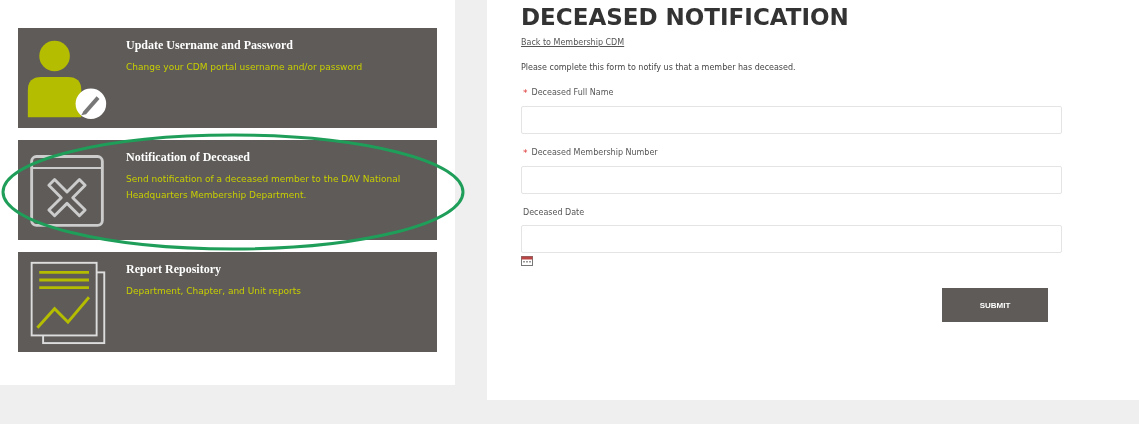 The image size is (1139, 424). What do you see at coordinates (594, 153) in the screenshot?
I see `field-label: Deceased Membership Number` at bounding box center [594, 153].